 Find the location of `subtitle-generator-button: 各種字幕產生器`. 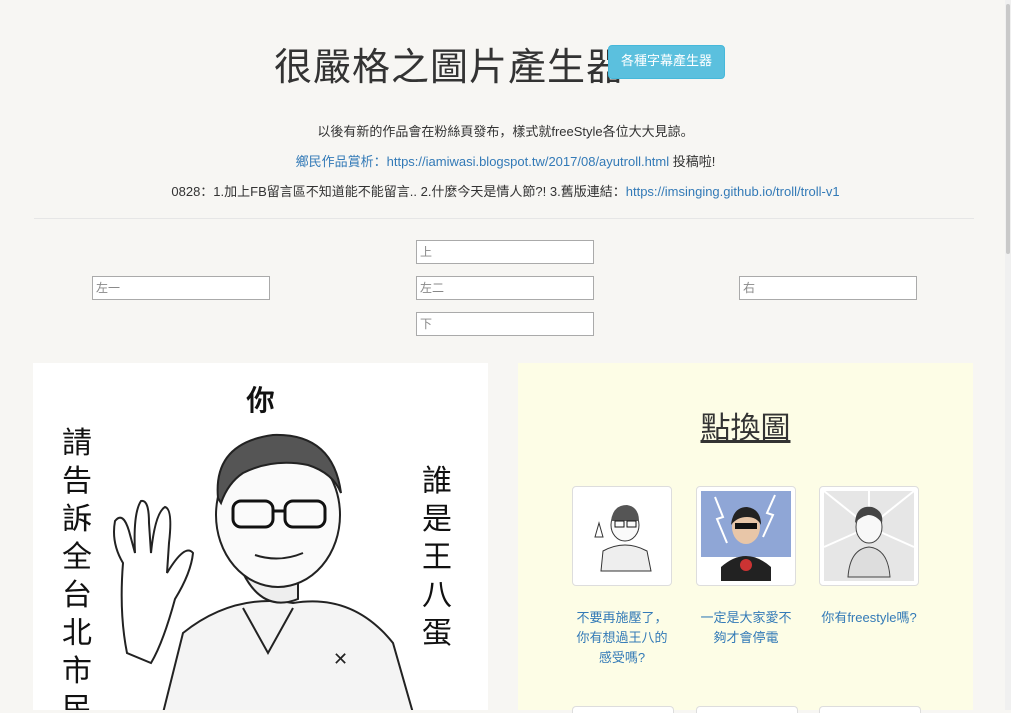

subtitle-generator-button: 各種字幕產生器 is located at coordinates (667, 62).